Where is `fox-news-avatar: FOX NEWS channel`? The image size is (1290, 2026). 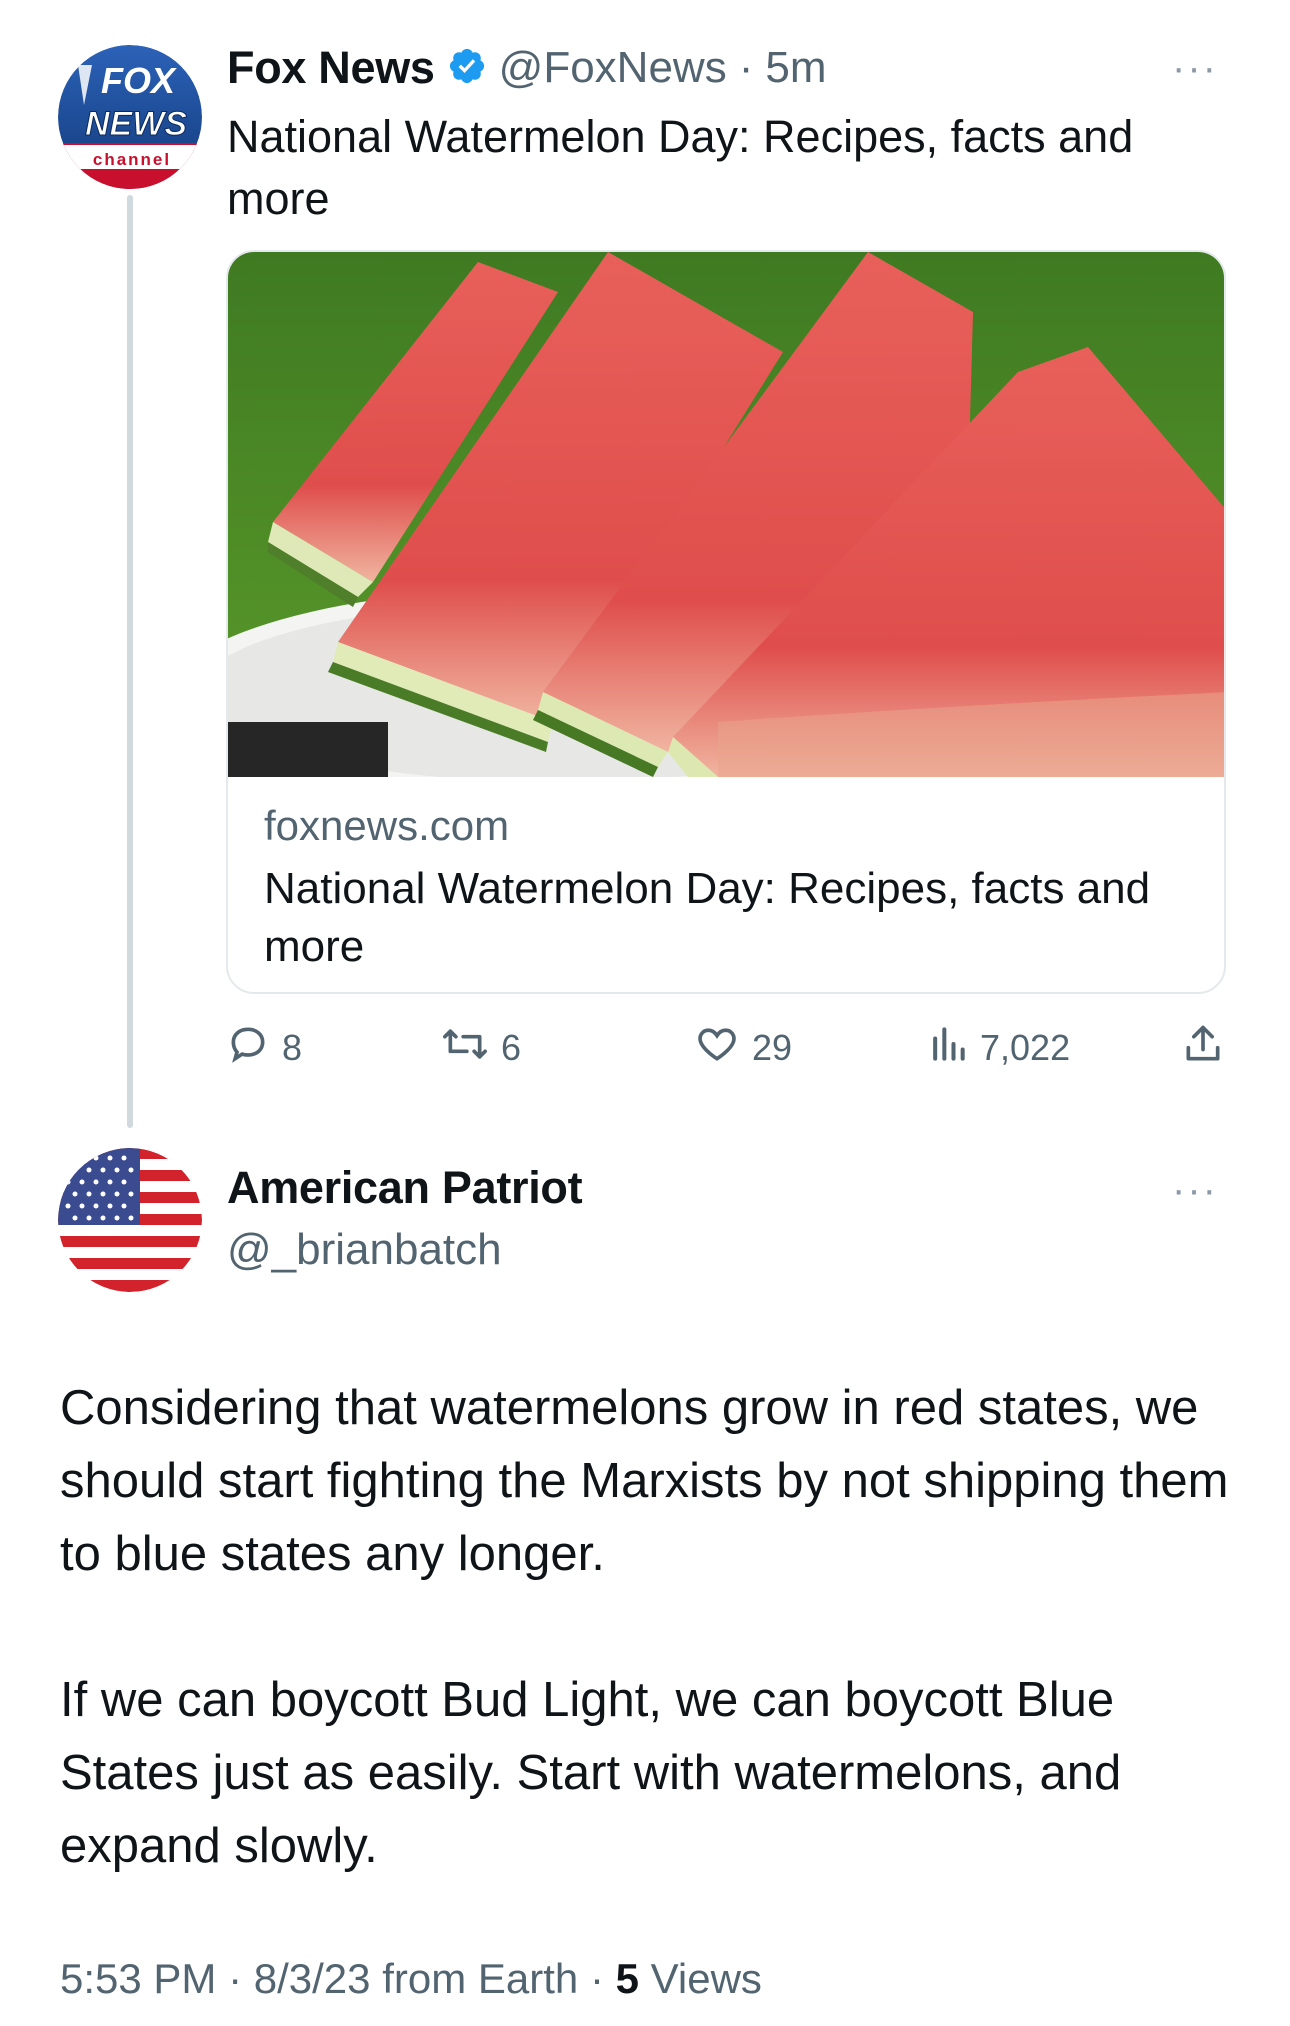 fox-news-avatar: FOX NEWS channel is located at coordinates (130, 117).